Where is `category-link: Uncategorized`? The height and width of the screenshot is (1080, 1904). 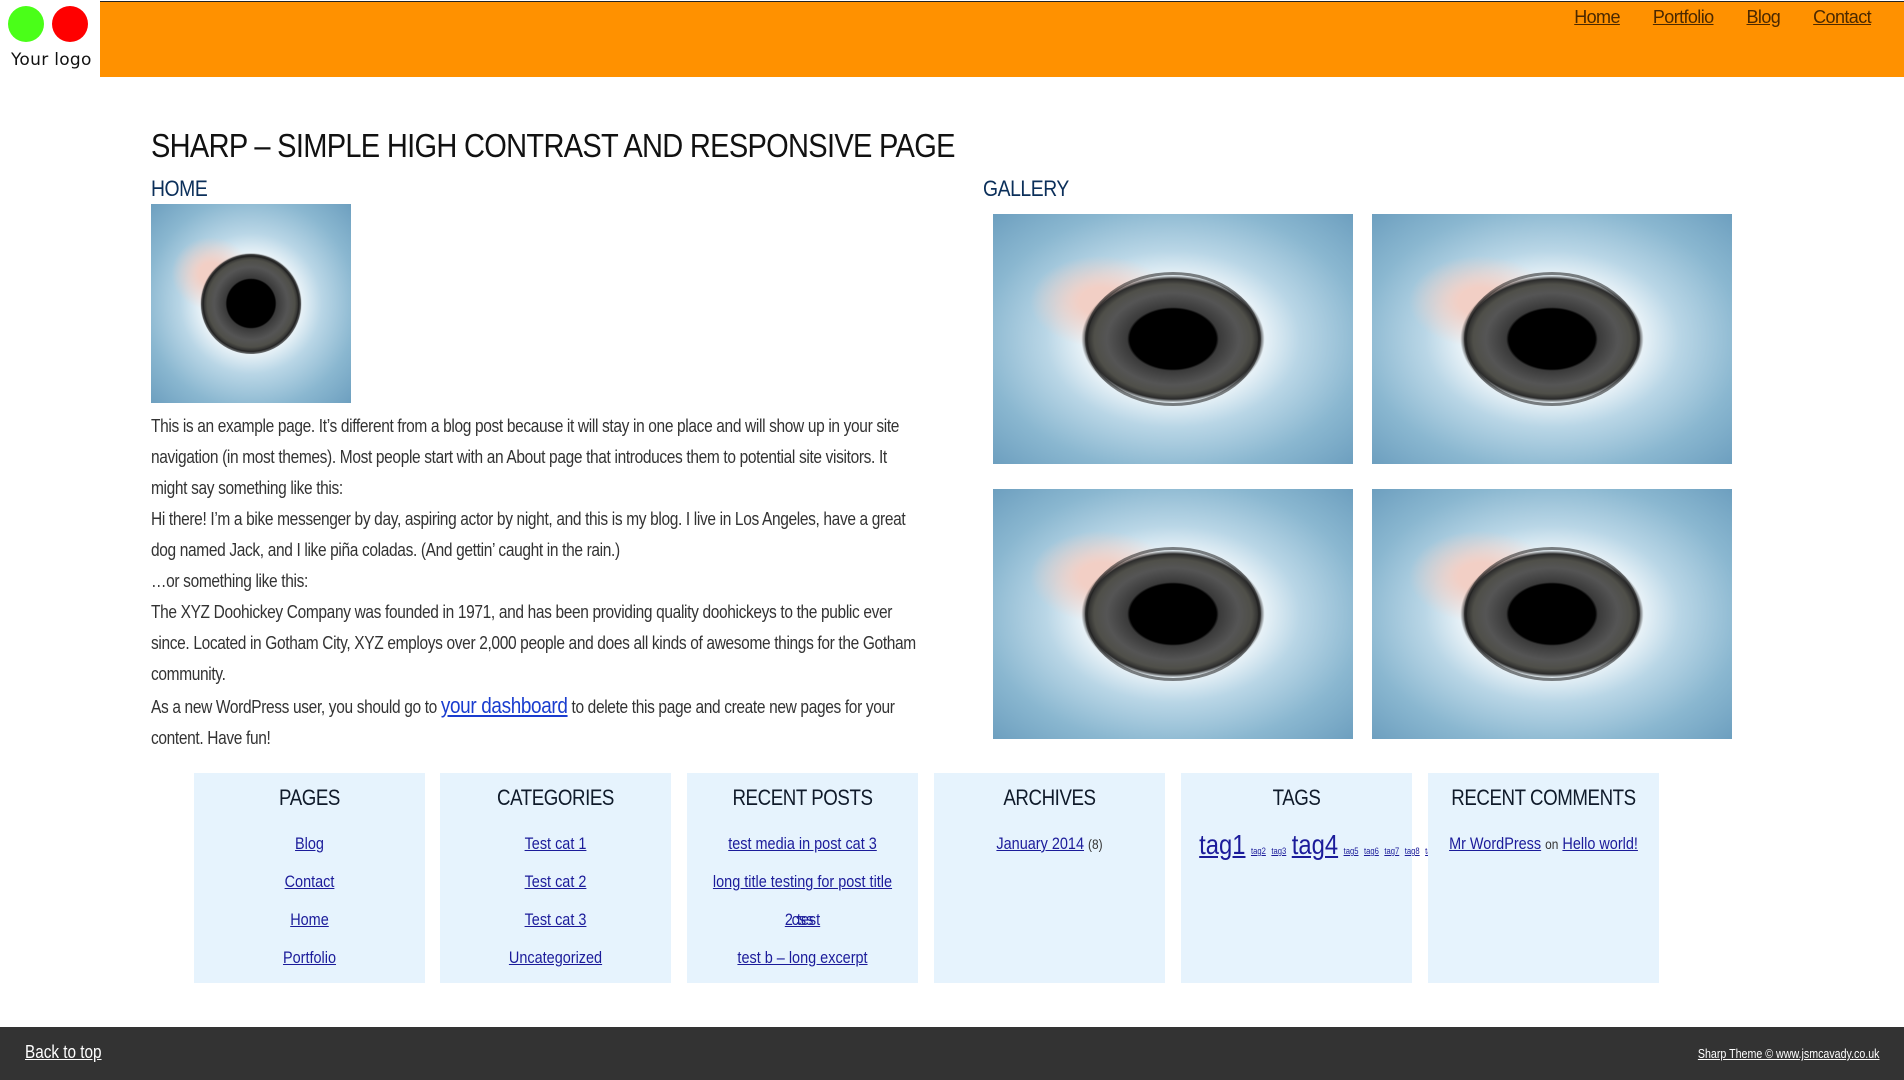
category-link: Uncategorized is located at coordinates (555, 957).